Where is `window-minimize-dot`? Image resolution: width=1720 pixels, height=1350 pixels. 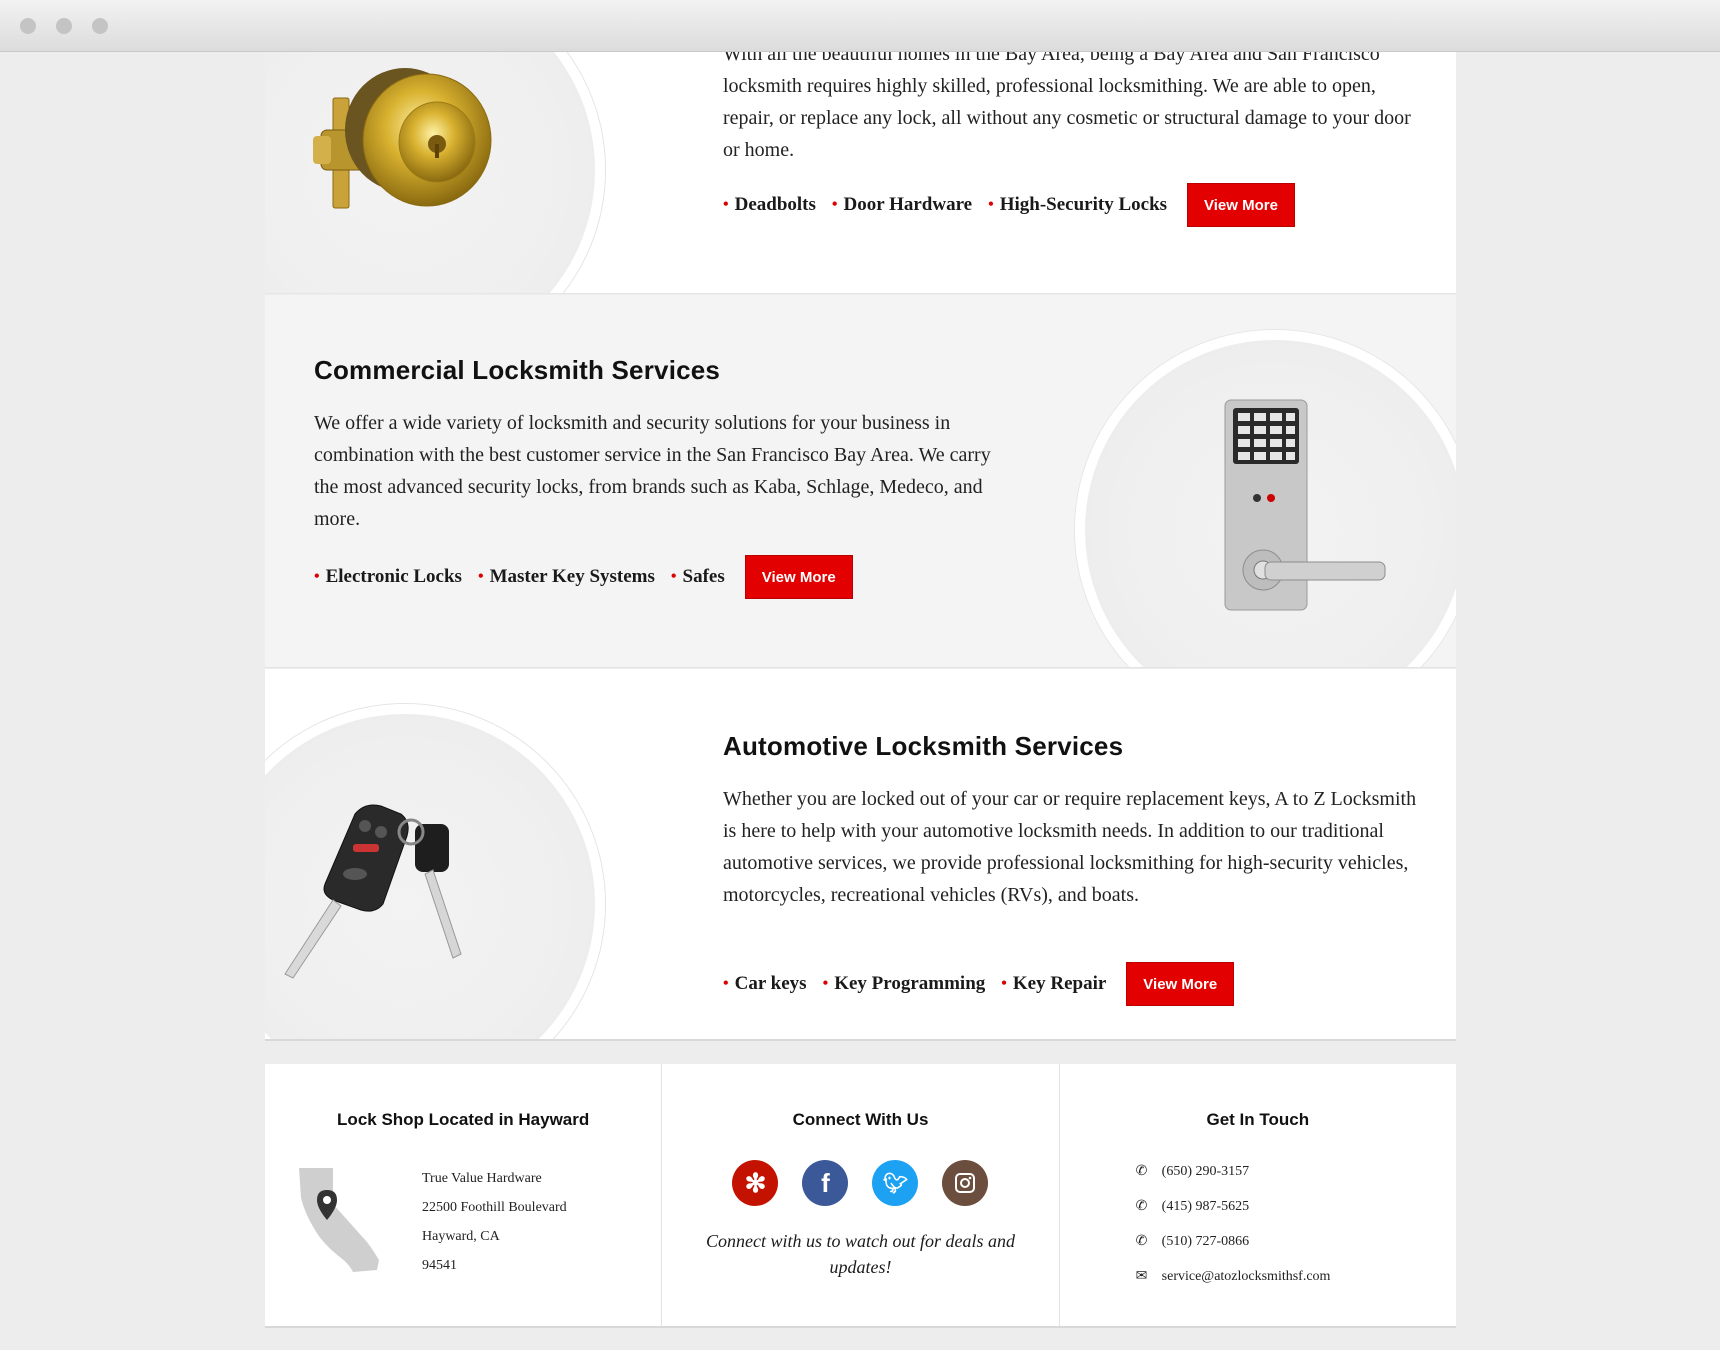
window-minimize-dot is located at coordinates (64, 26).